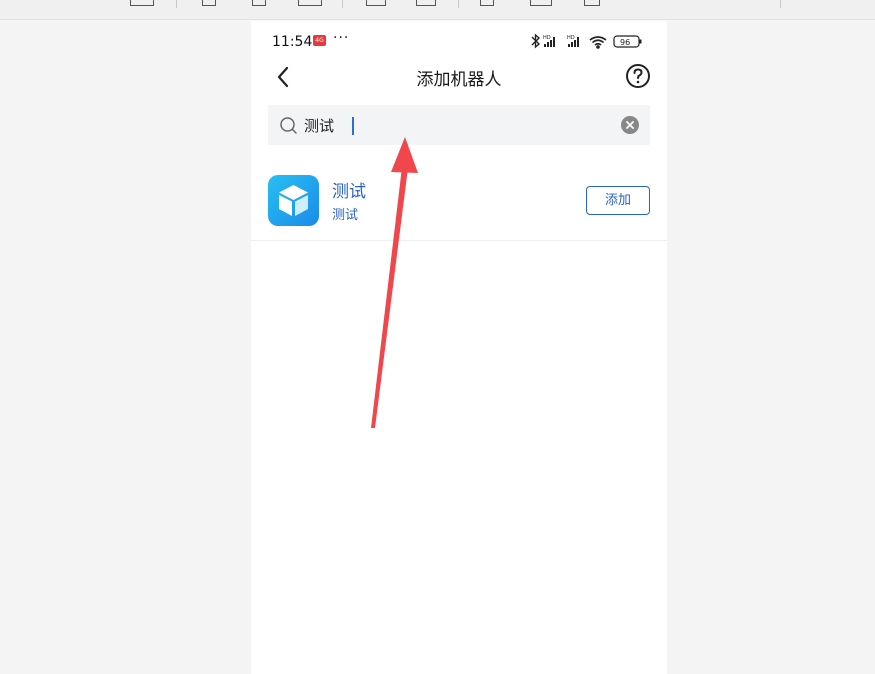 This screenshot has height=674, width=875. I want to click on wifi-icon, so click(598, 42).